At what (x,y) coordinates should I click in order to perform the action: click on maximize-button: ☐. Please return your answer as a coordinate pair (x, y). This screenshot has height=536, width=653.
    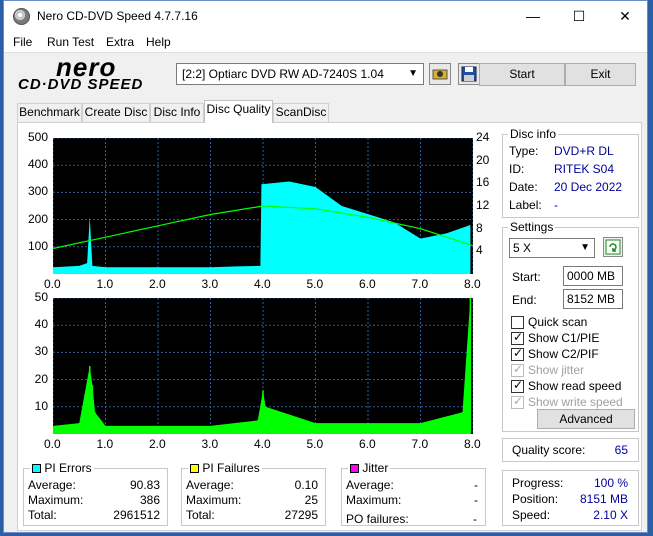
    Looking at the image, I should click on (579, 16).